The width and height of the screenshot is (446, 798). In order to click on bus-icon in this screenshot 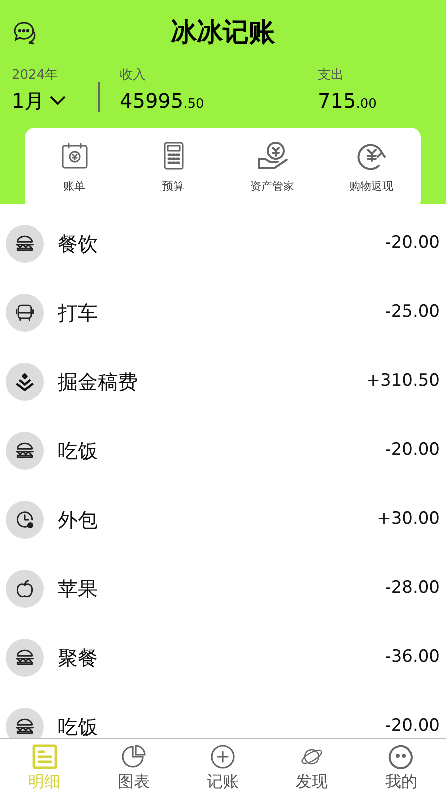, I will do `click(25, 313)`.